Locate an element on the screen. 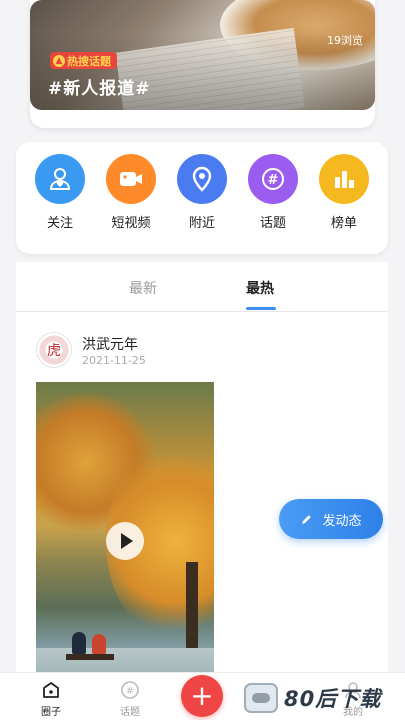  view-count: 19浏览 is located at coordinates (345, 40).